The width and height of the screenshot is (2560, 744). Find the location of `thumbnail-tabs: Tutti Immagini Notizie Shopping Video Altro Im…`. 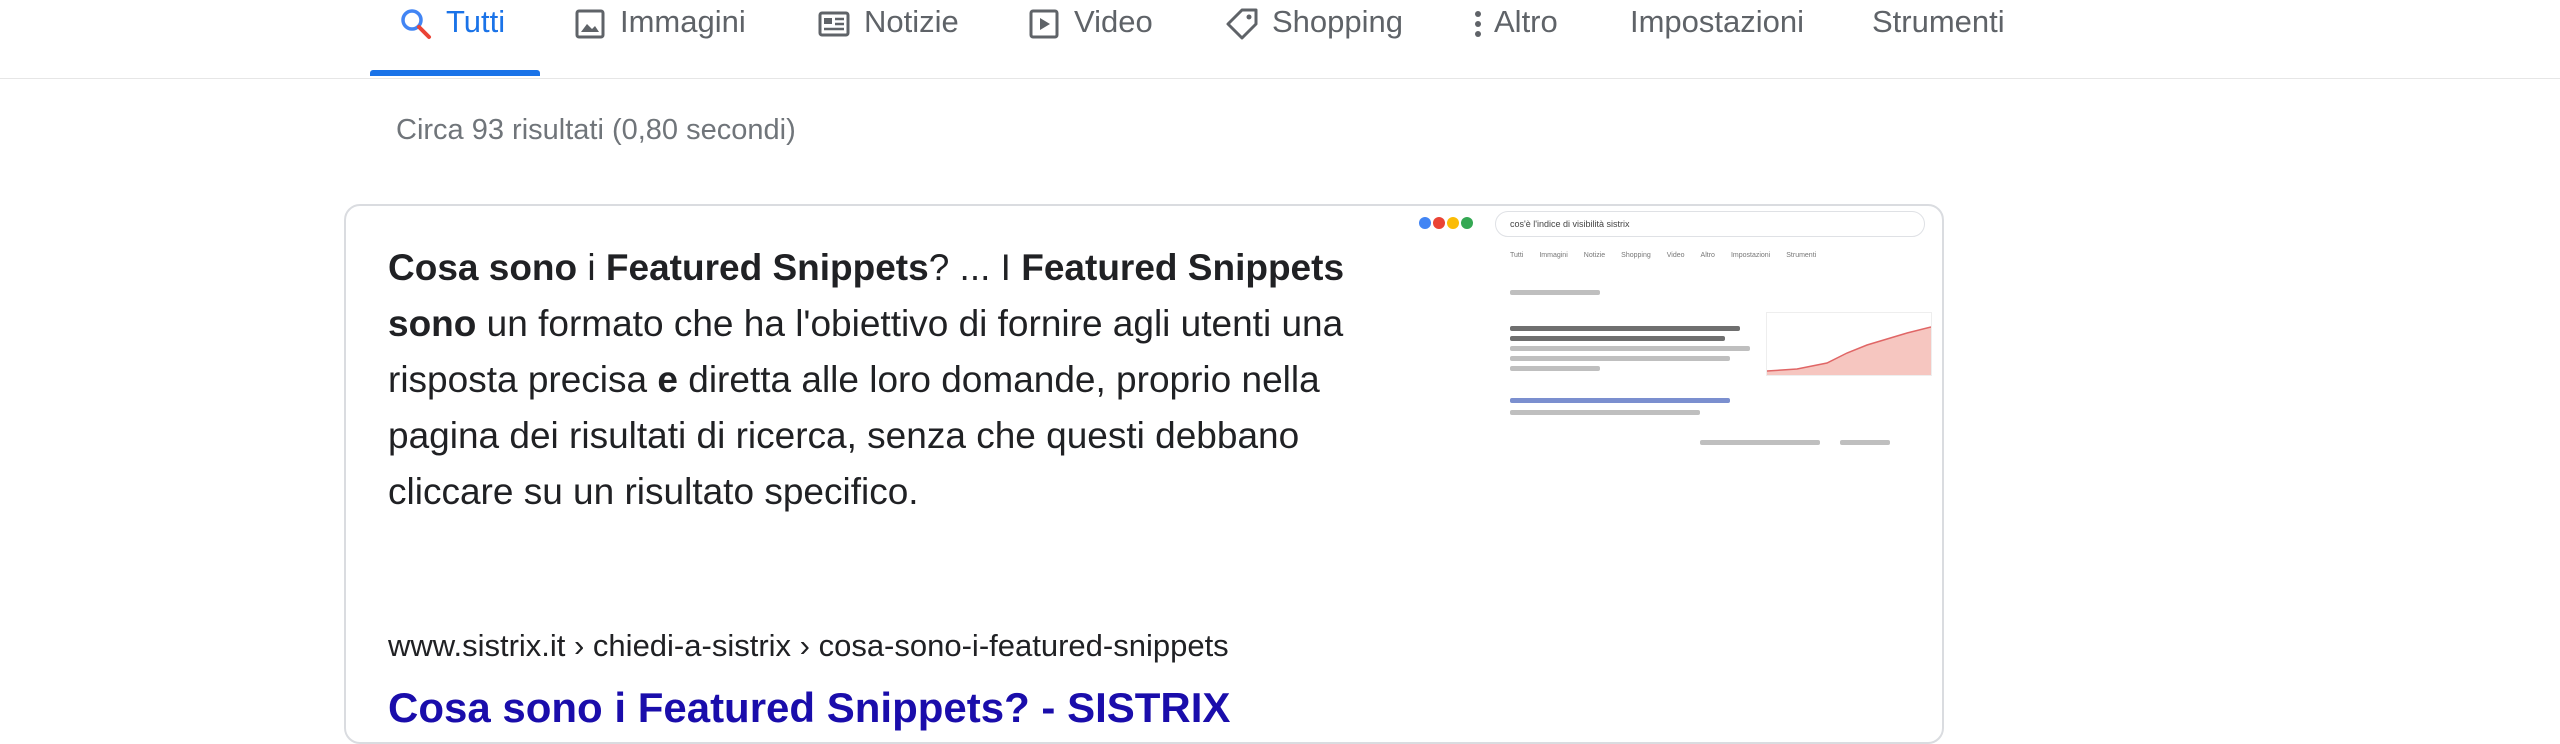

thumbnail-tabs: Tutti Immagini Notizie Shopping Video Altro Im… is located at coordinates (1720, 259).